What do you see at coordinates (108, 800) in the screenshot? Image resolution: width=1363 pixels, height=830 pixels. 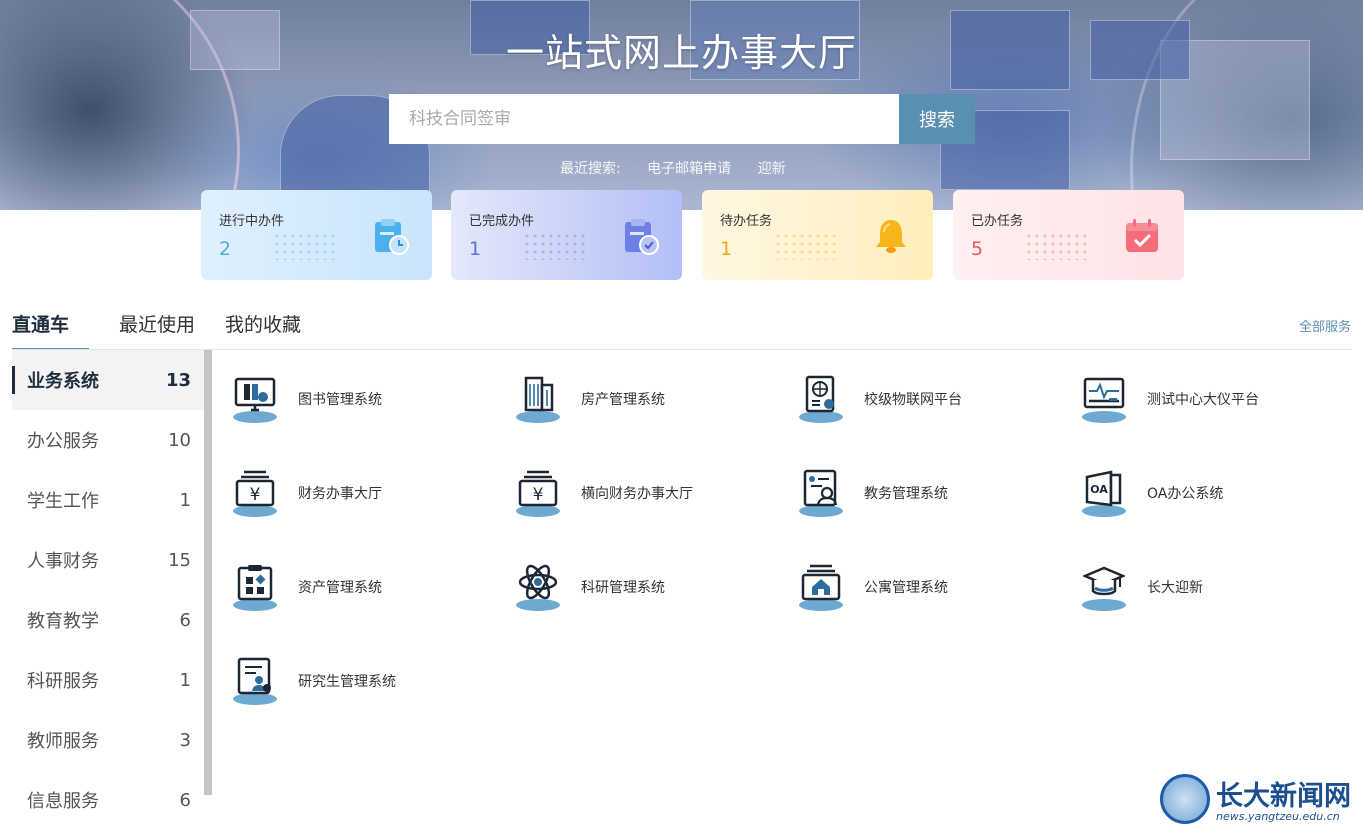 I see `sidebar-item-information: 信息服务 6` at bounding box center [108, 800].